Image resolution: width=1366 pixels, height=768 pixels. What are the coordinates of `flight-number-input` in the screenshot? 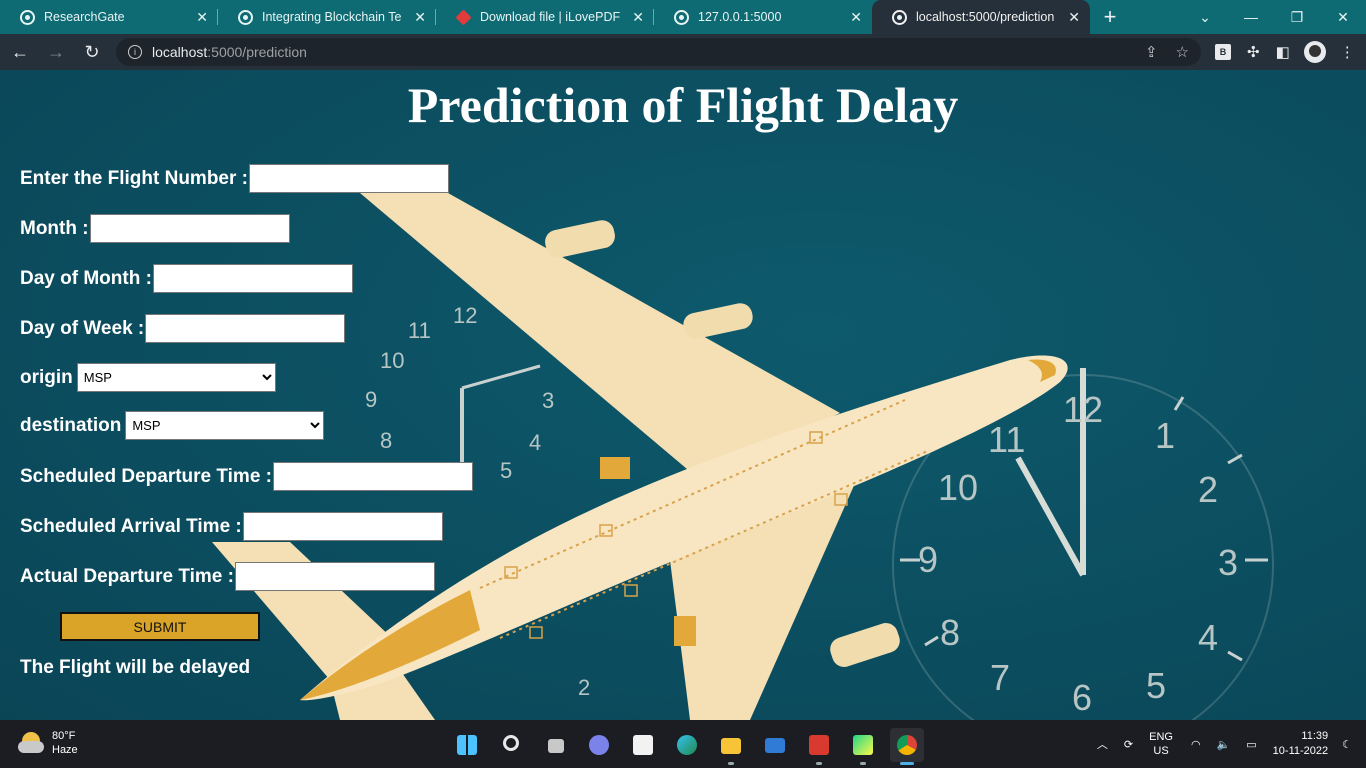 It's located at (349, 178).